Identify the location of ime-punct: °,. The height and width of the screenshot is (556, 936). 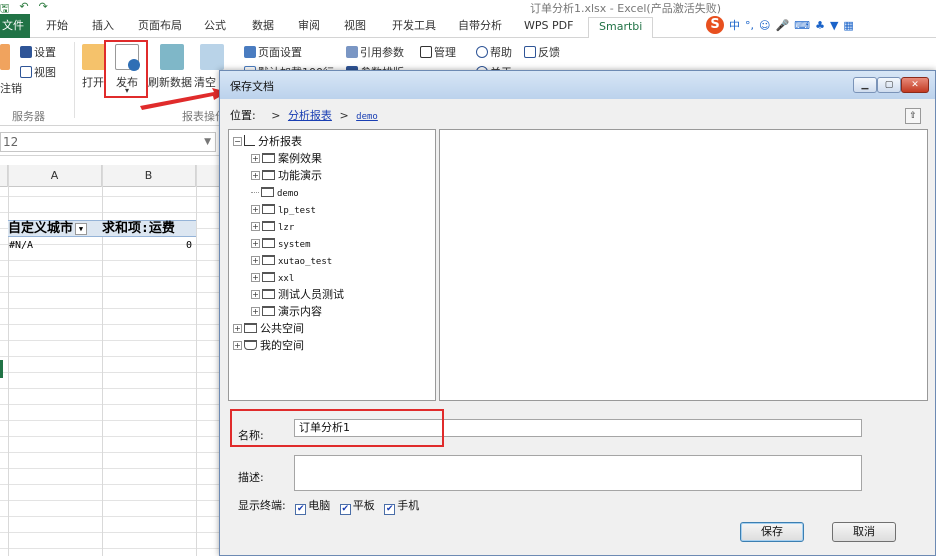
(749, 25).